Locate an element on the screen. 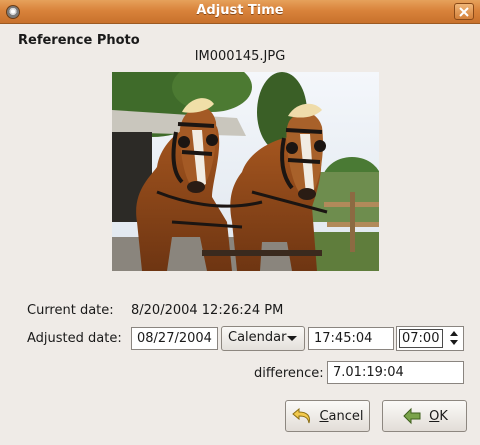 The width and height of the screenshot is (480, 445). current-date-label: Current date: is located at coordinates (70, 310).